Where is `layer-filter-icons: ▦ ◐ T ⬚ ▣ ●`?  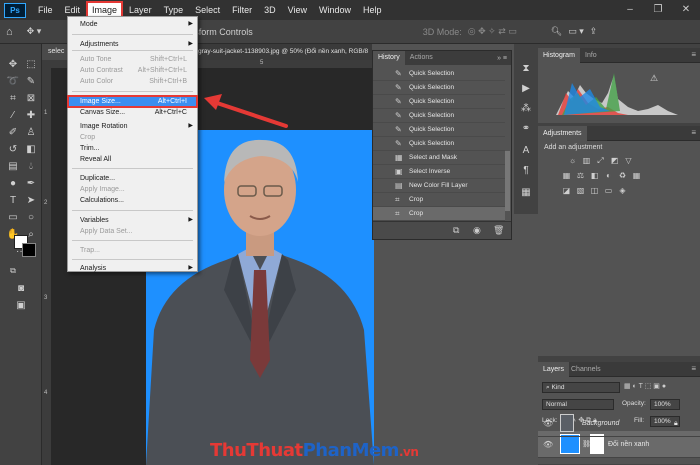 layer-filter-icons: ▦ ◐ T ⬚ ▣ ● is located at coordinates (645, 386).